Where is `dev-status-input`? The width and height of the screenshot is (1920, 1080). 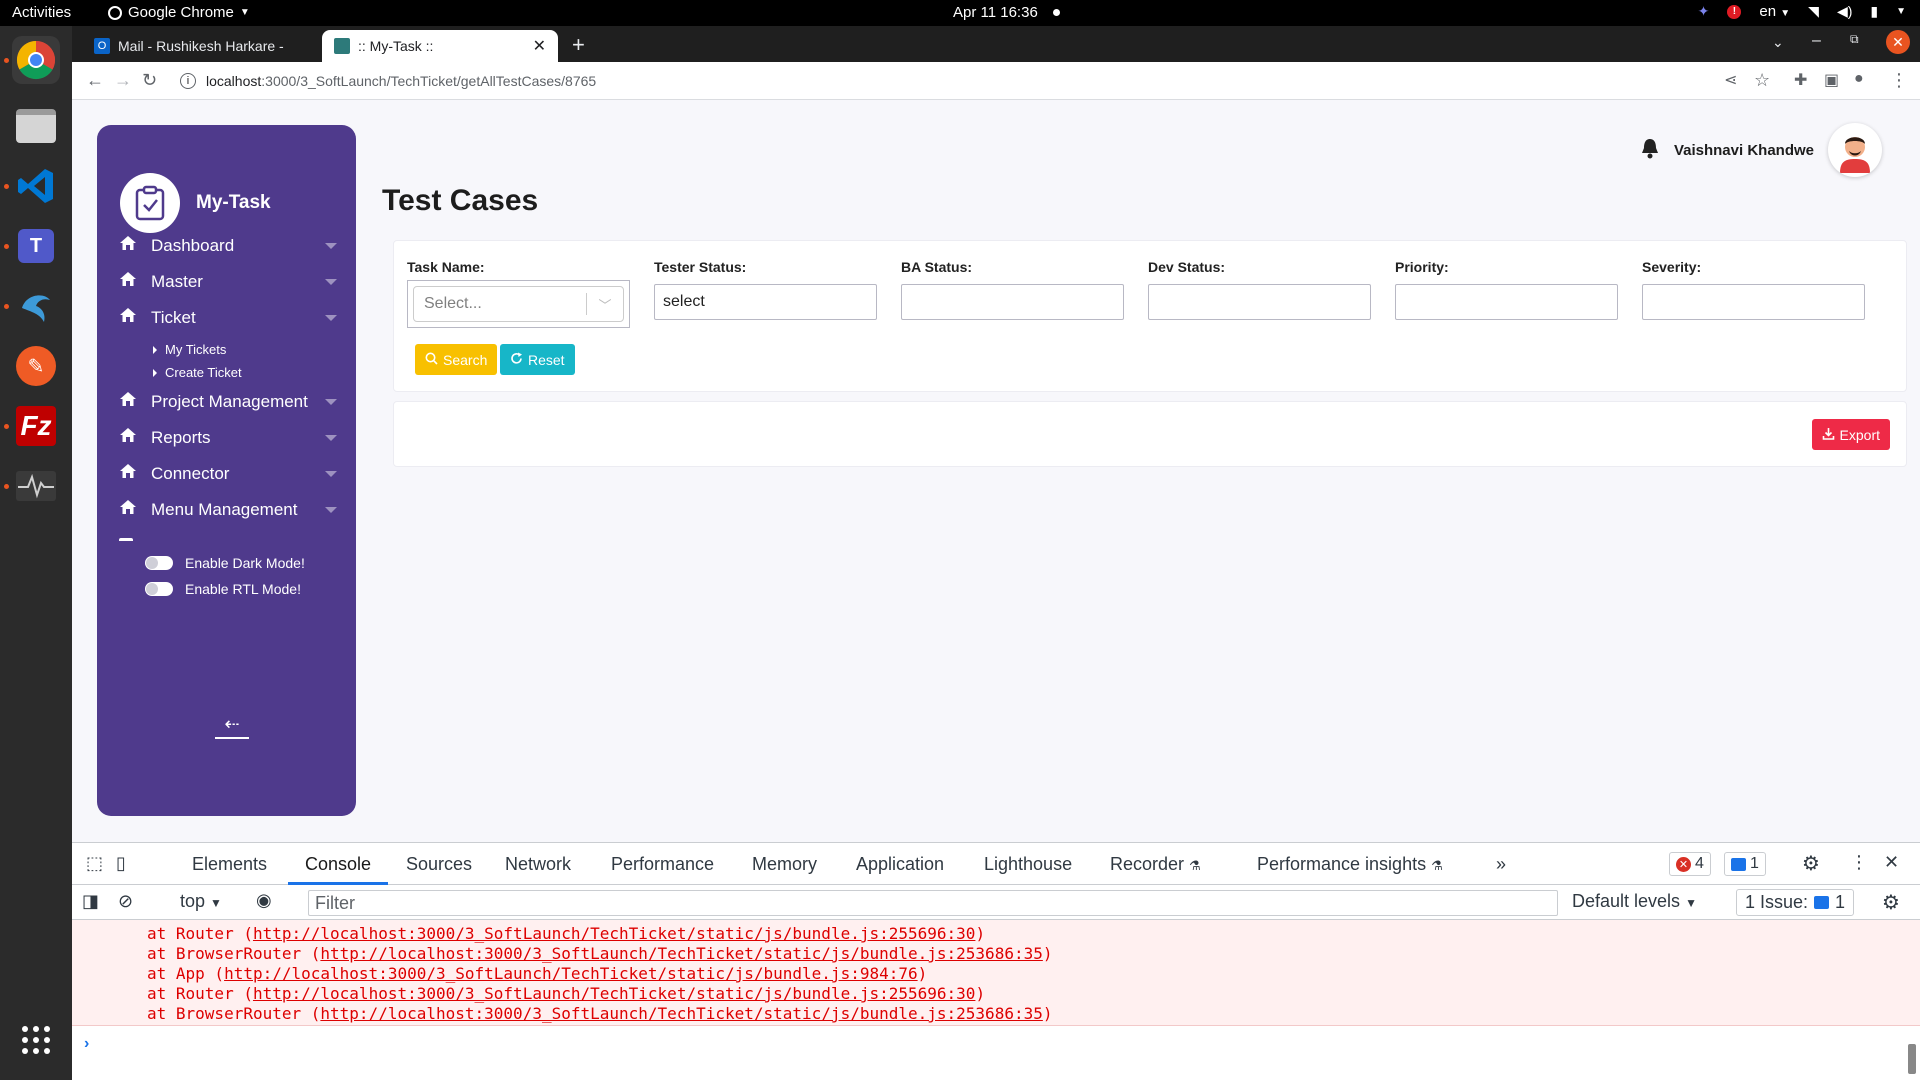
dev-status-input is located at coordinates (1259, 302).